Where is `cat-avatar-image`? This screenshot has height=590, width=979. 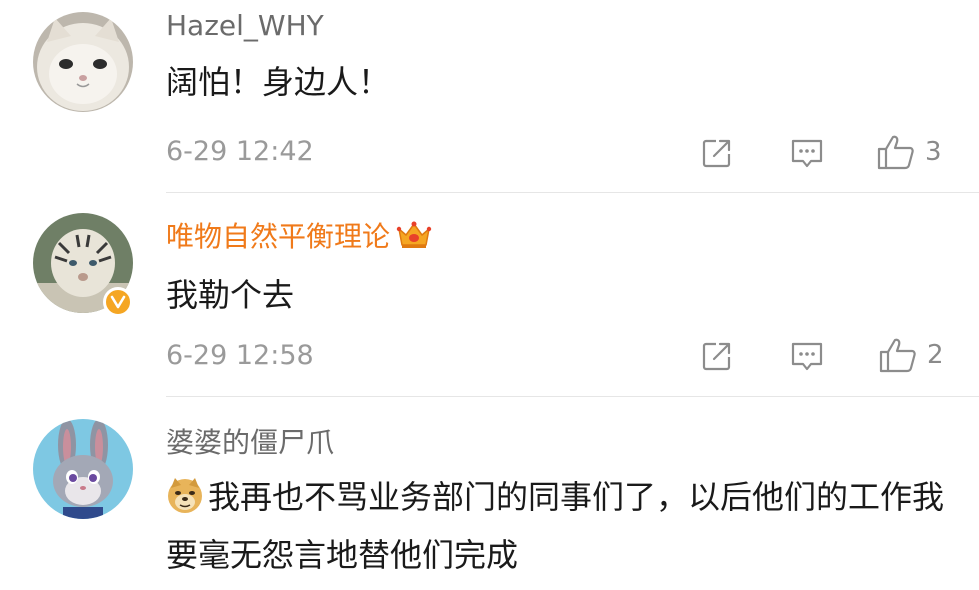
cat-avatar-image is located at coordinates (83, 62).